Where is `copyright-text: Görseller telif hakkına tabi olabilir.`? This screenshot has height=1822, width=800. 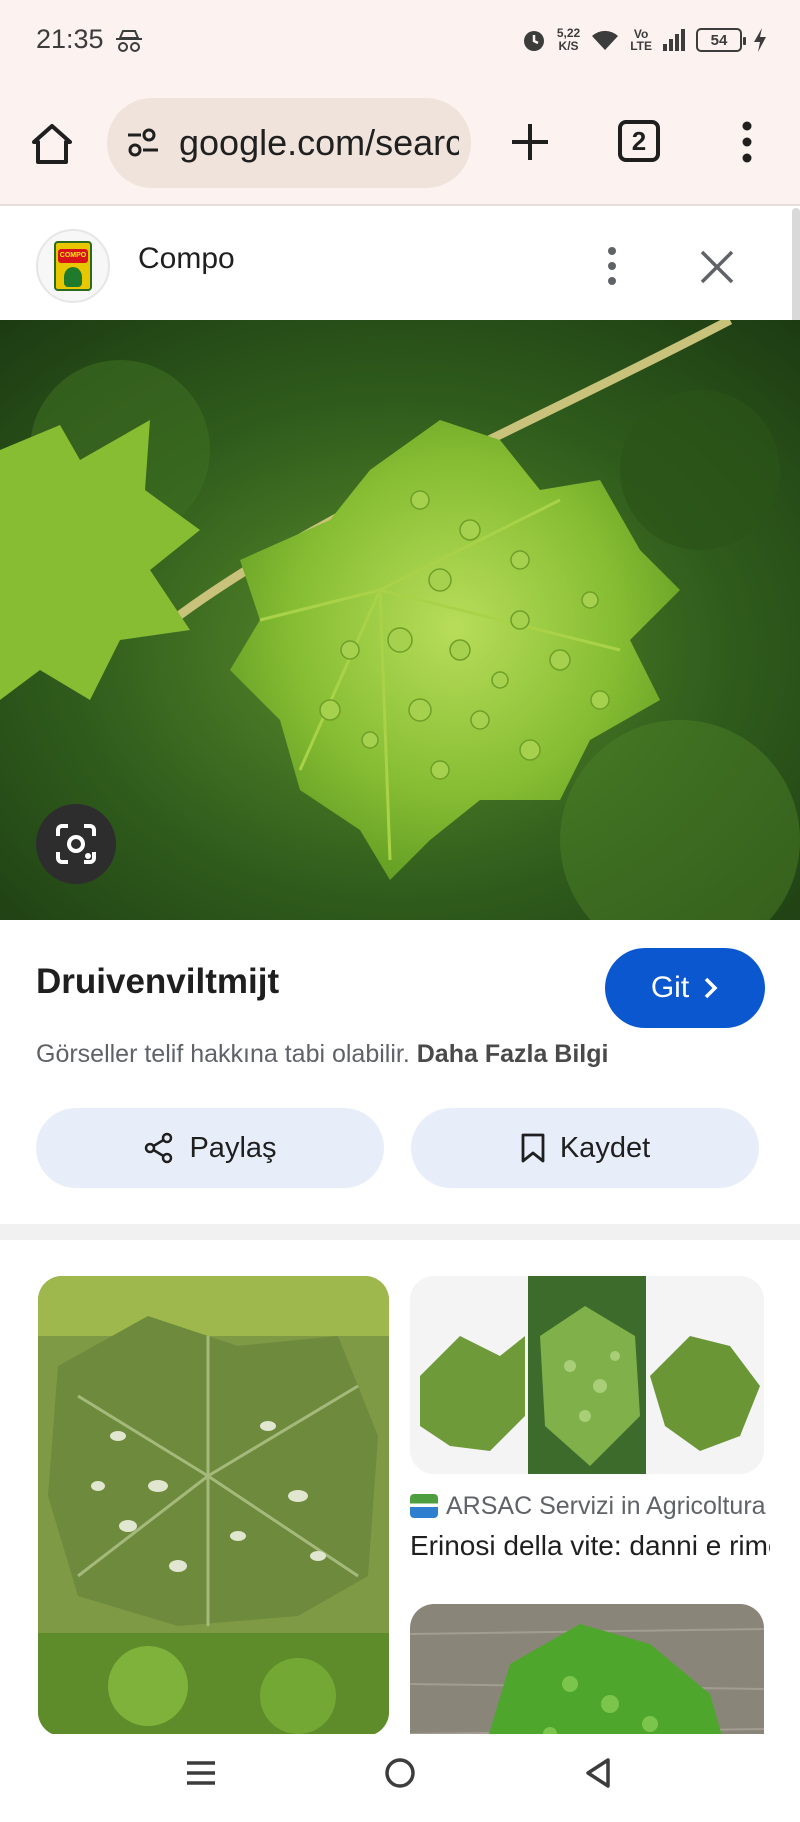 copyright-text: Görseller telif hakkına tabi olabilir. is located at coordinates (223, 1054).